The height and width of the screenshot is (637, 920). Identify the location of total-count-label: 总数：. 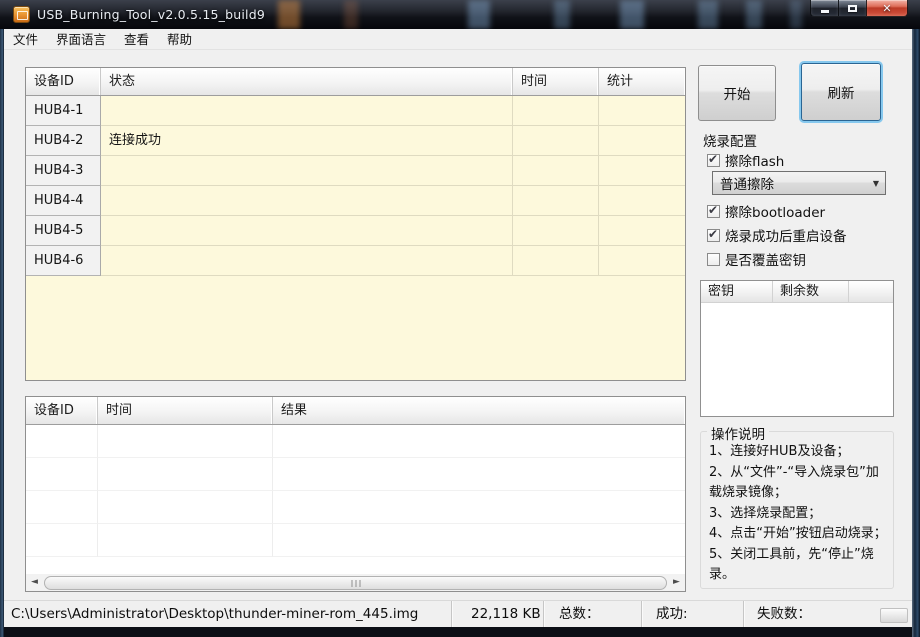
(592, 614).